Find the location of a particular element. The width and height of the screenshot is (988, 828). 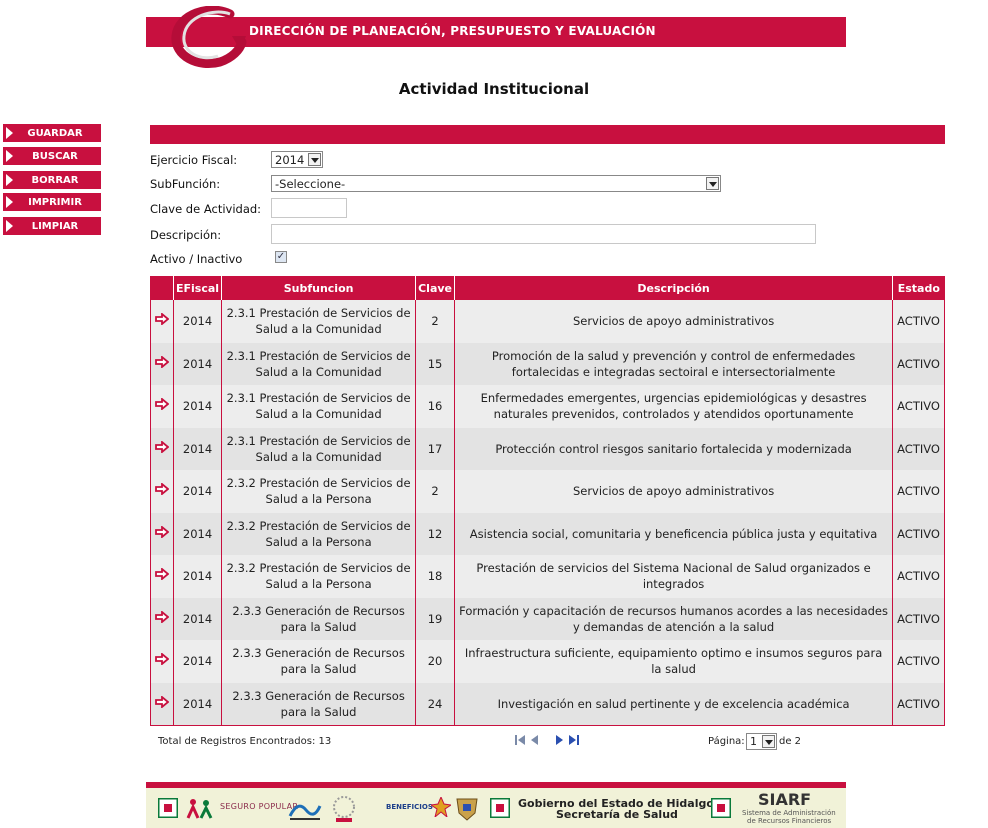

guardar-button: GUARDAR is located at coordinates (52, 133).